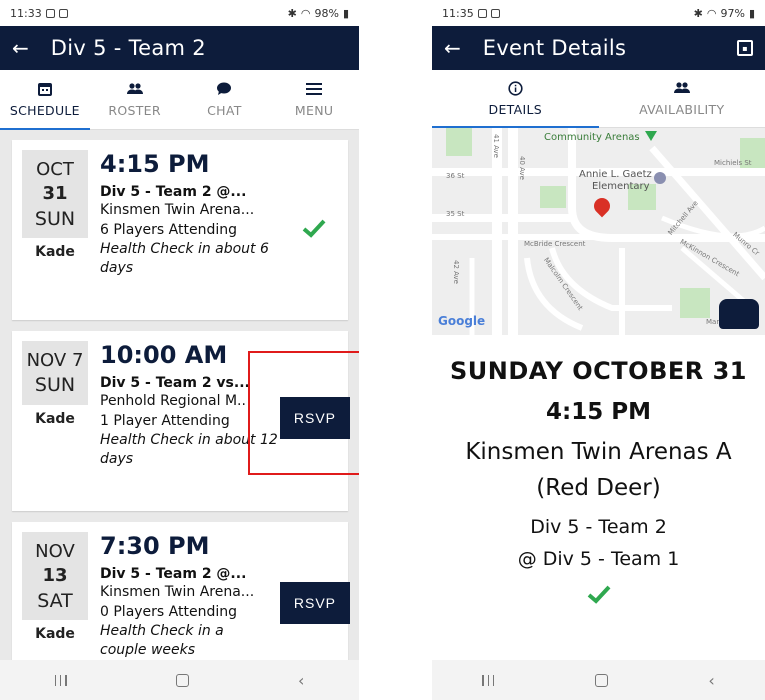  Describe the element at coordinates (162, 640) in the screenshot. I see `event-health-check: Health Check in a couple weeks` at that location.